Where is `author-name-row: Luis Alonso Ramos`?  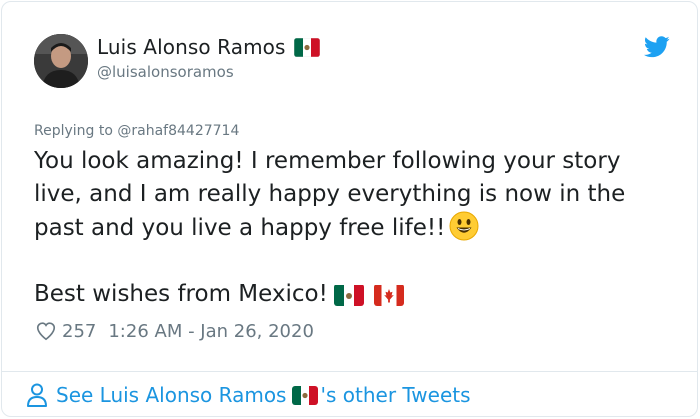 author-name-row: Luis Alonso Ramos is located at coordinates (208, 47).